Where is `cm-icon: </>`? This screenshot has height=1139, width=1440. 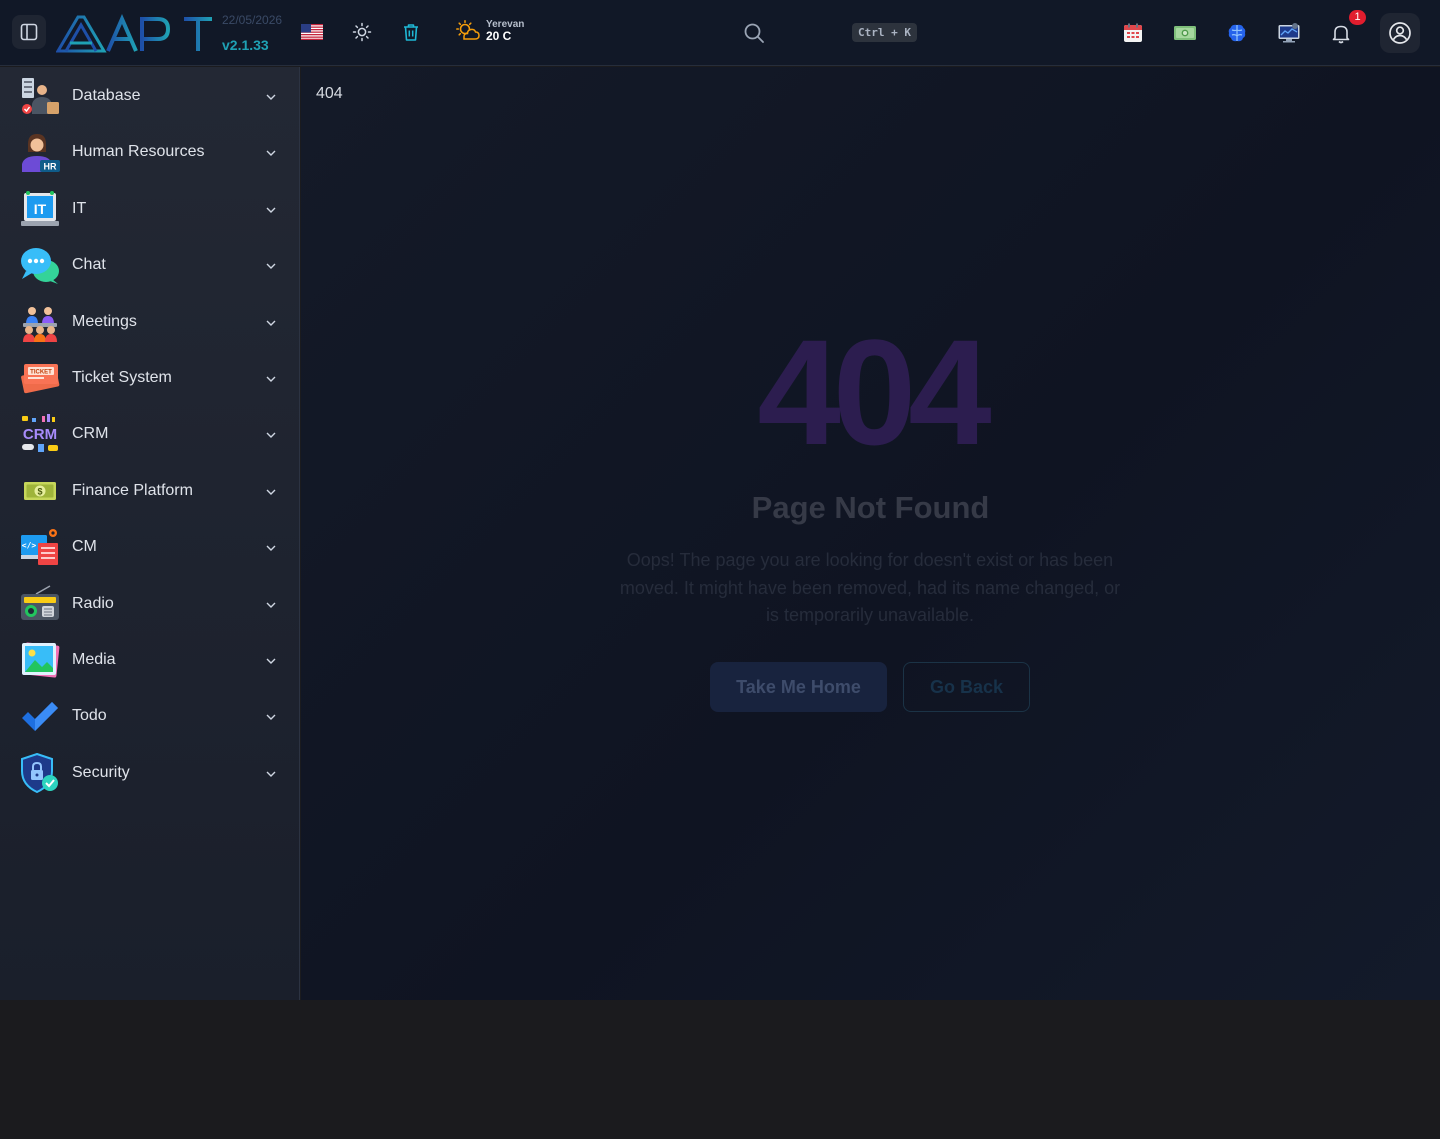 cm-icon: </> is located at coordinates (39, 547).